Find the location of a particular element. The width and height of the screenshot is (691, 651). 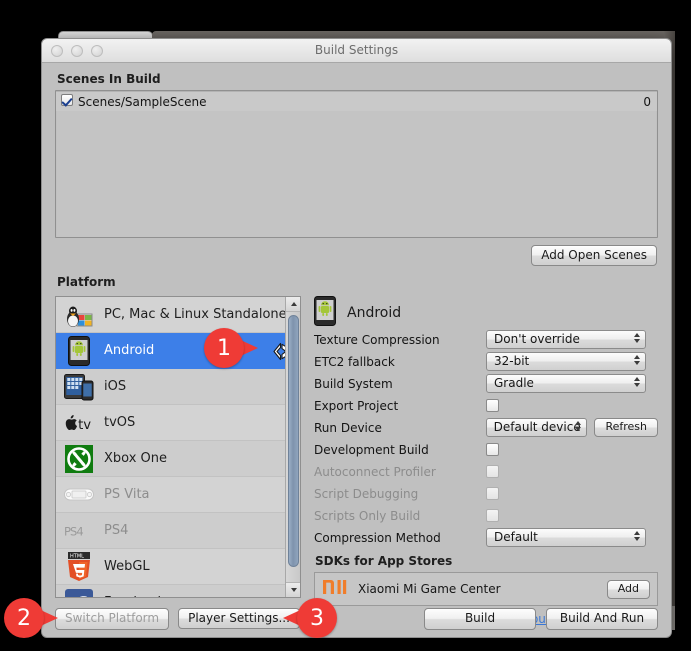

ps4-icon: PS4 is located at coordinates (79, 531).